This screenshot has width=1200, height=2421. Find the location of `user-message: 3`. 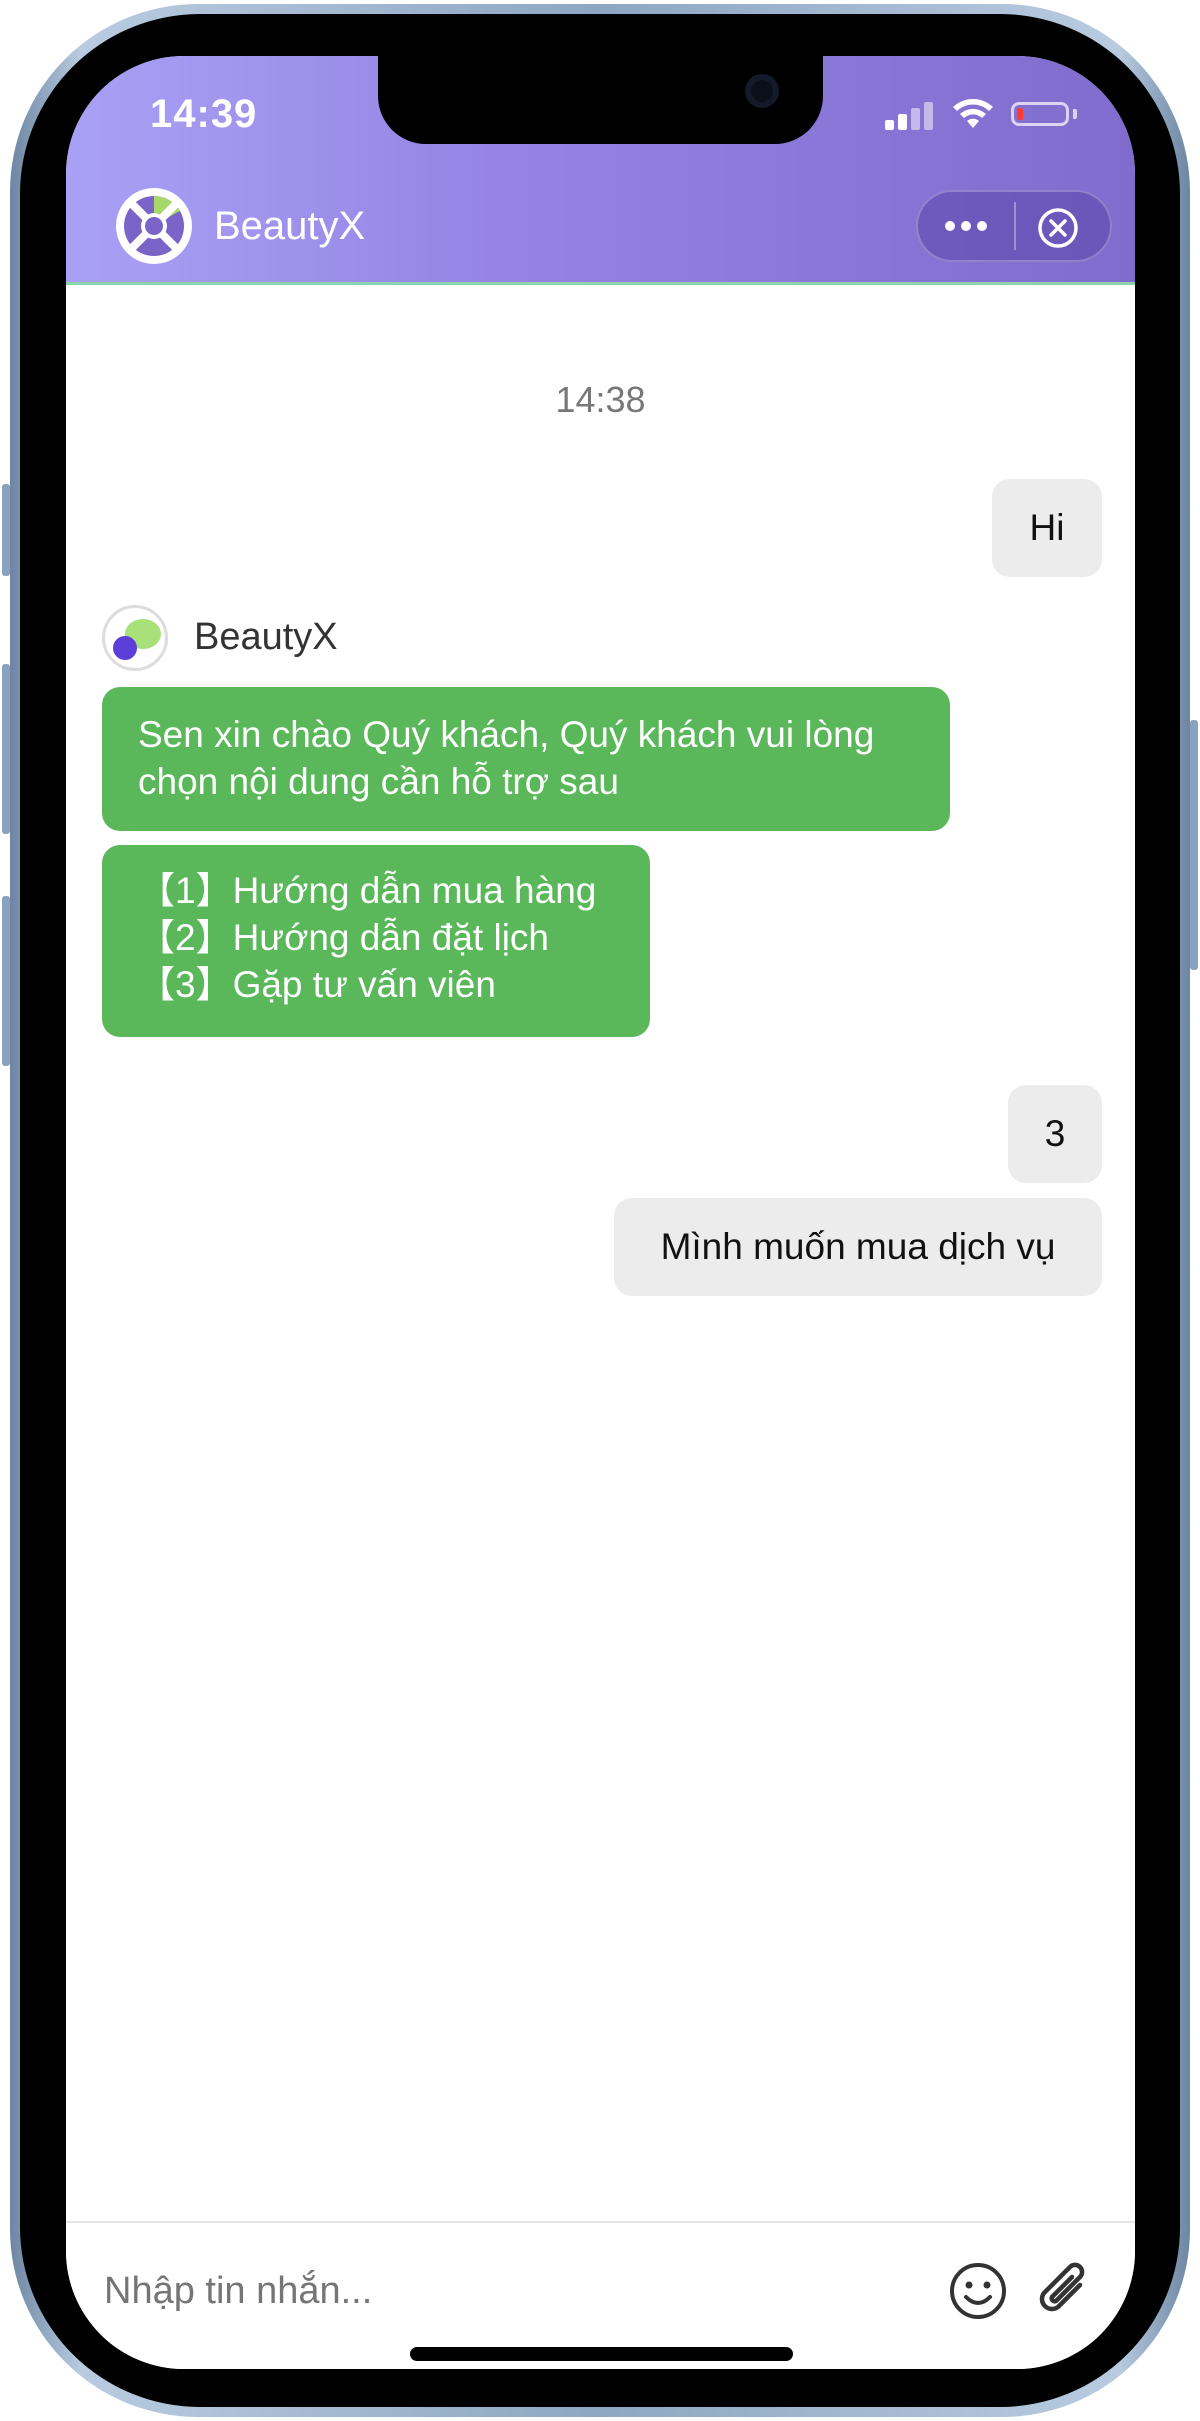

user-message: 3 is located at coordinates (1055, 1134).